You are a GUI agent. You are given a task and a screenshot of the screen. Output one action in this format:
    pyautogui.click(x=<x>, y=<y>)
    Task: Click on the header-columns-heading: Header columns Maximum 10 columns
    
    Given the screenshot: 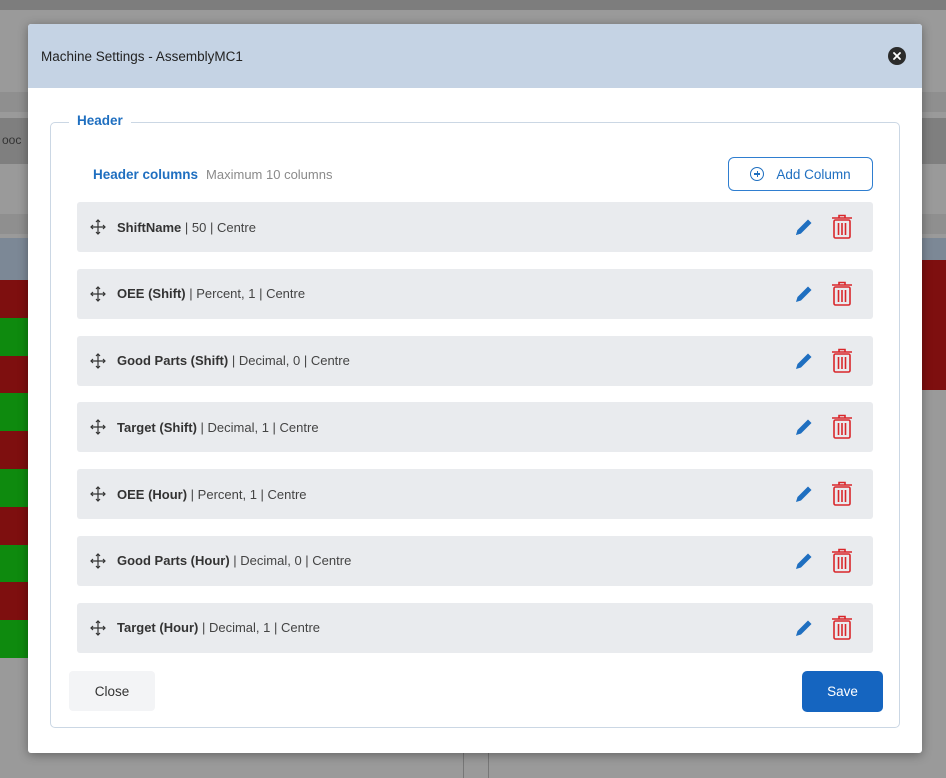 What is the action you would take?
    pyautogui.click(x=212, y=174)
    